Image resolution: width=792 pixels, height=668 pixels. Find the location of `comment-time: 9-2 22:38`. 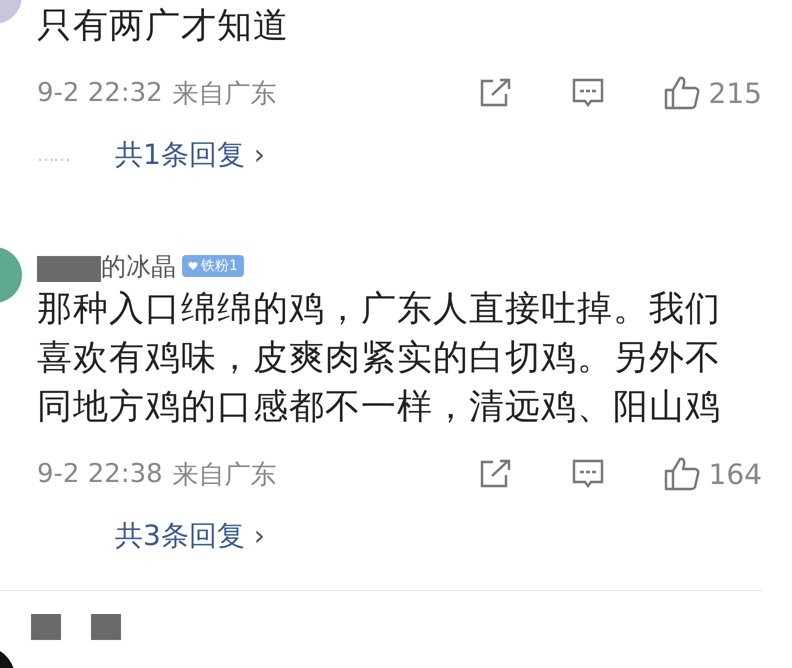

comment-time: 9-2 22:38 is located at coordinates (100, 474).